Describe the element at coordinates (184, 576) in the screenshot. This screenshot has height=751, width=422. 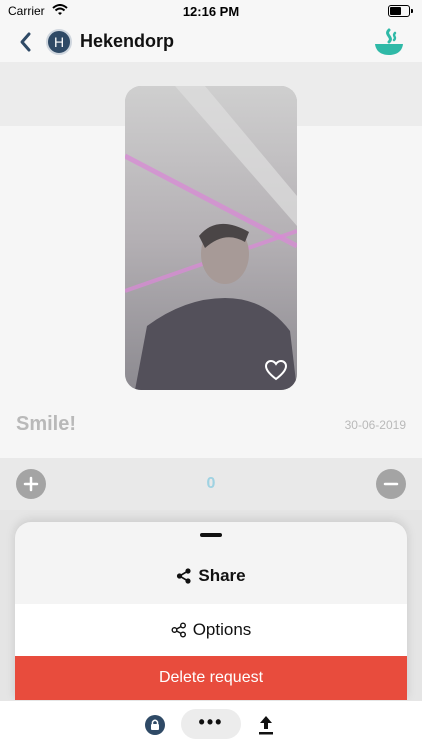
I see `share-icon` at that location.